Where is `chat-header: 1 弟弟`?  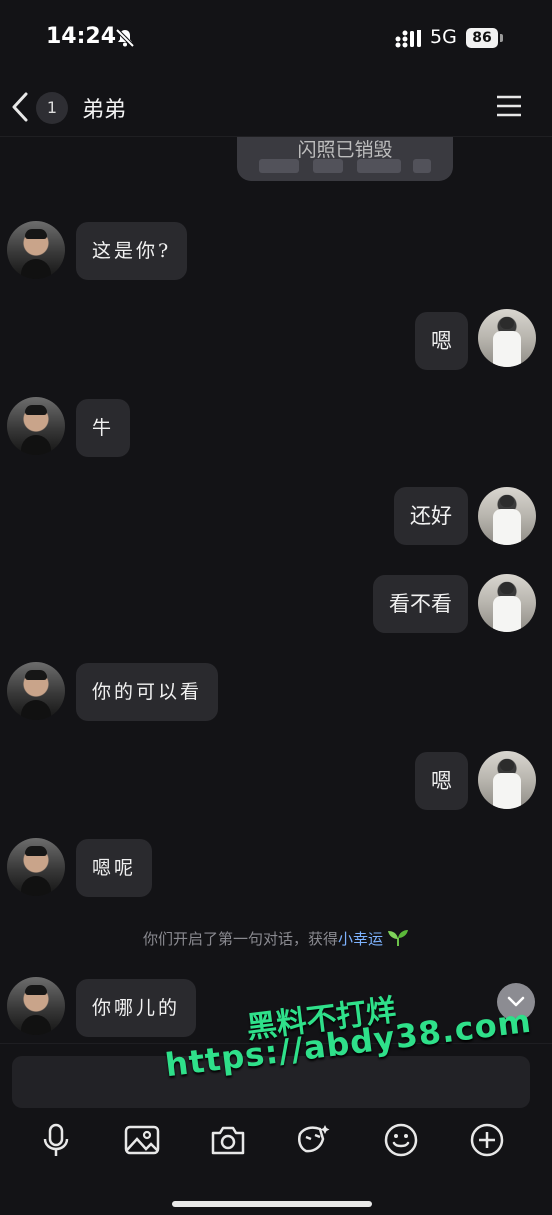
chat-header: 1 弟弟 is located at coordinates (276, 107).